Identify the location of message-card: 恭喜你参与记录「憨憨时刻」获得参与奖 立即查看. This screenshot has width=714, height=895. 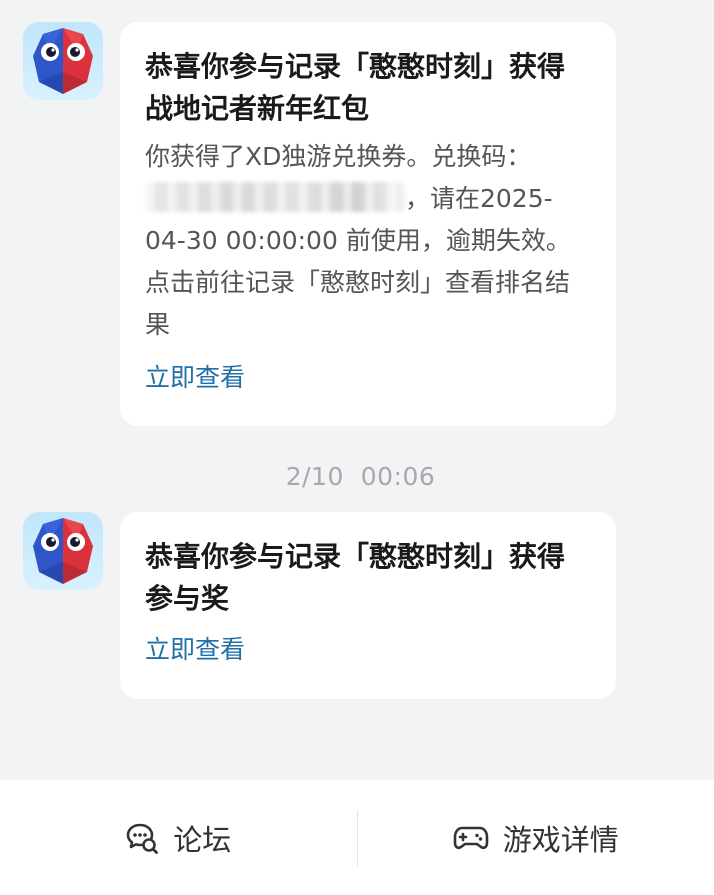
(368, 605).